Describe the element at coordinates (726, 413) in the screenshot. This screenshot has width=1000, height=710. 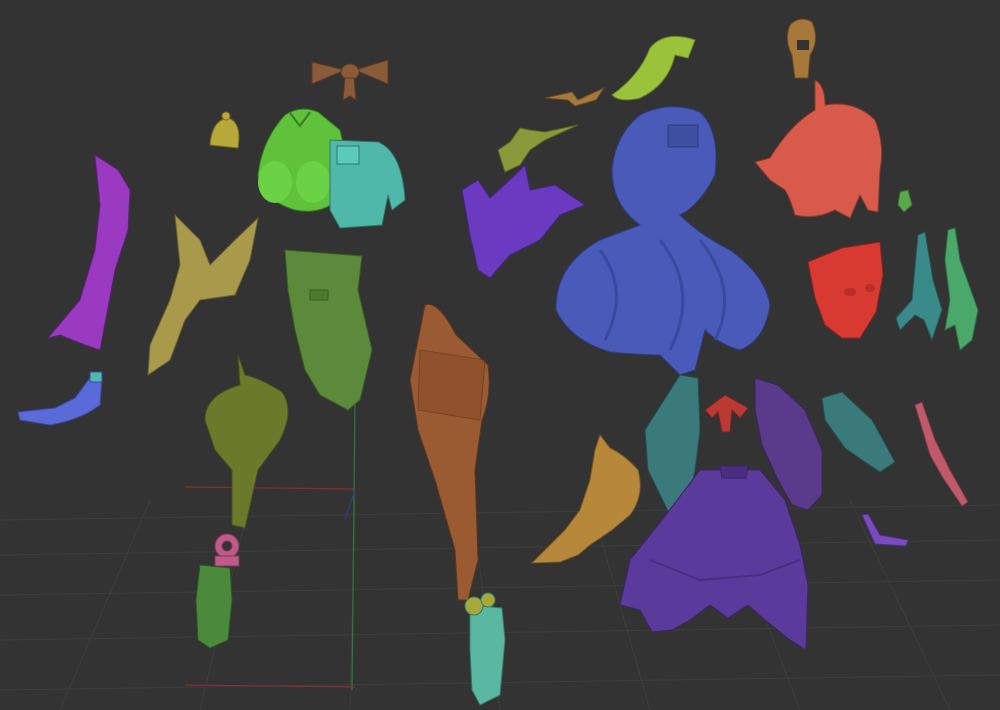
I see `red-ornament-piece` at that location.